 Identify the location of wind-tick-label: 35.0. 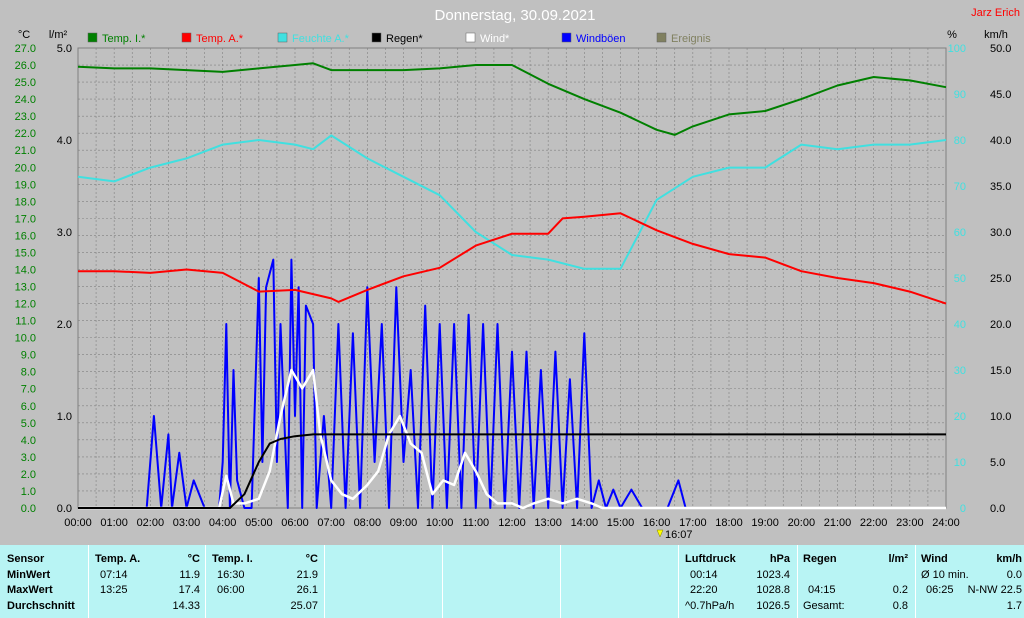
(1000, 187).